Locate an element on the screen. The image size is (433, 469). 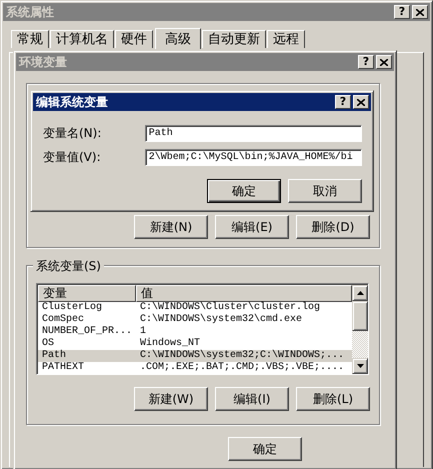
variable-value: C:\WINDOWS\Cluster\cluster.log is located at coordinates (229, 308).